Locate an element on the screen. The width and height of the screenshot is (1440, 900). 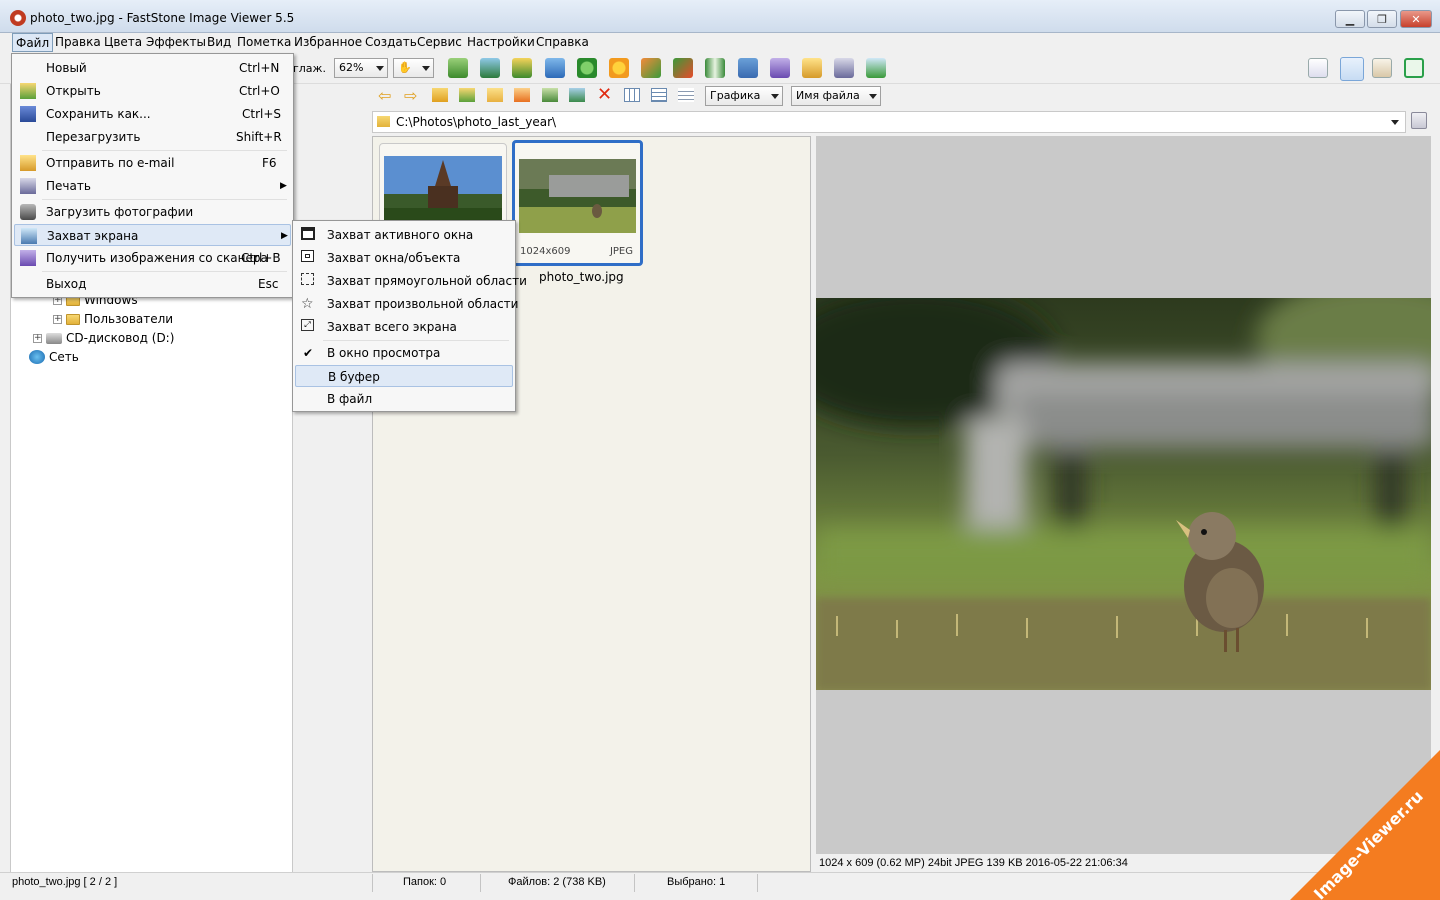
menu-tag: Пометка is located at coordinates (264, 42).